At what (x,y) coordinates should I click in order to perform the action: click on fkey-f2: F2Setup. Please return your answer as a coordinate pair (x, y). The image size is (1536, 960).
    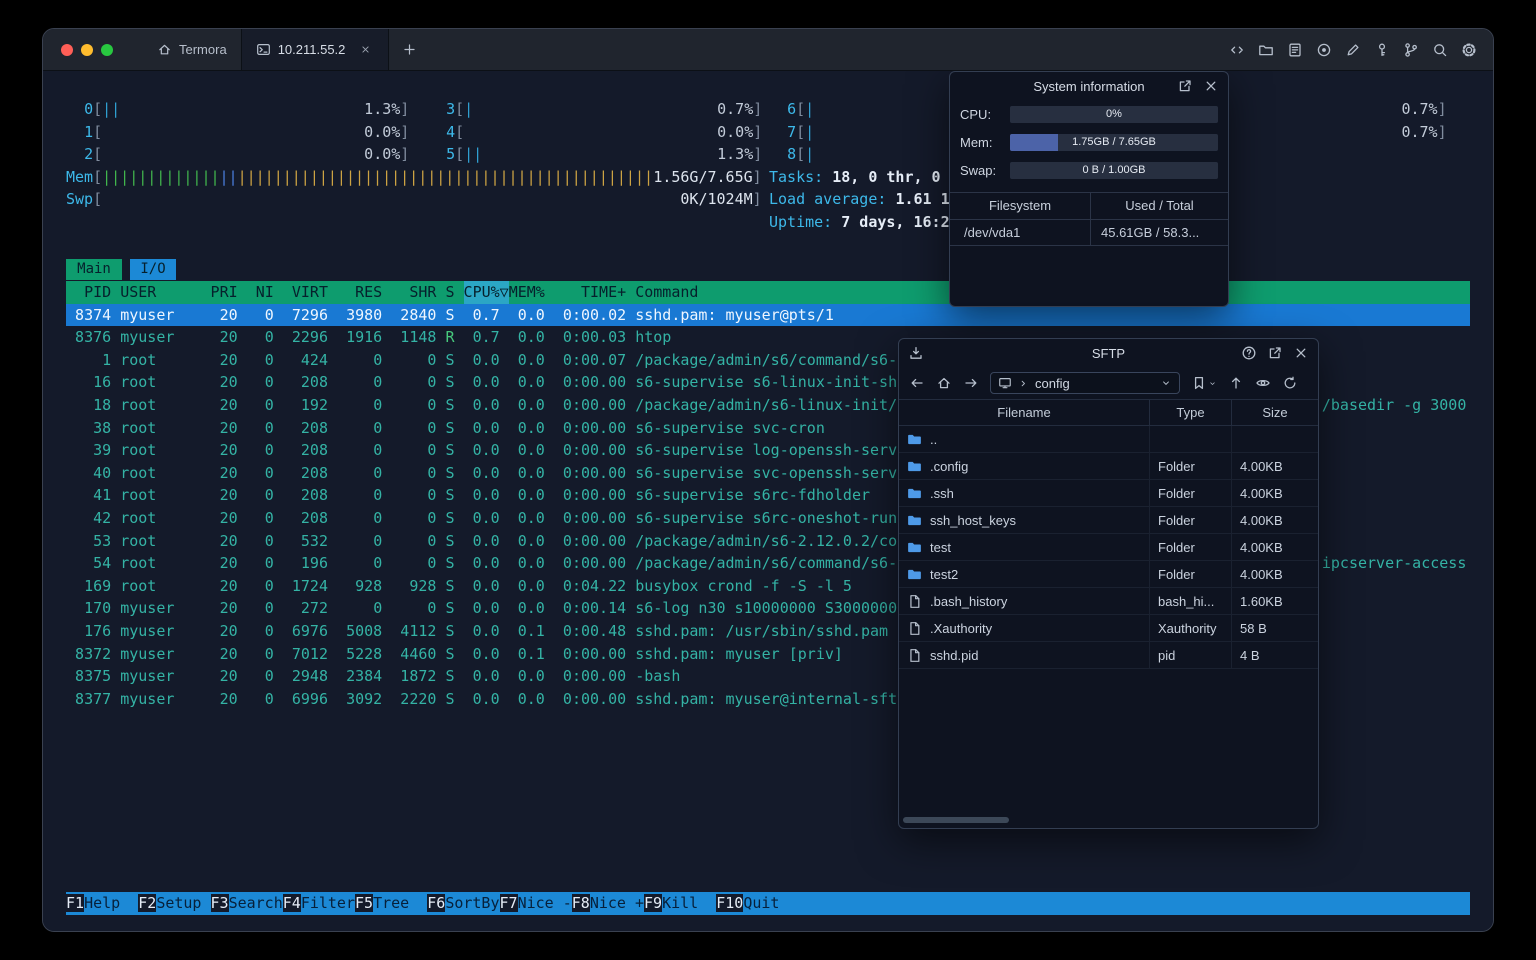
    Looking at the image, I should click on (174, 903).